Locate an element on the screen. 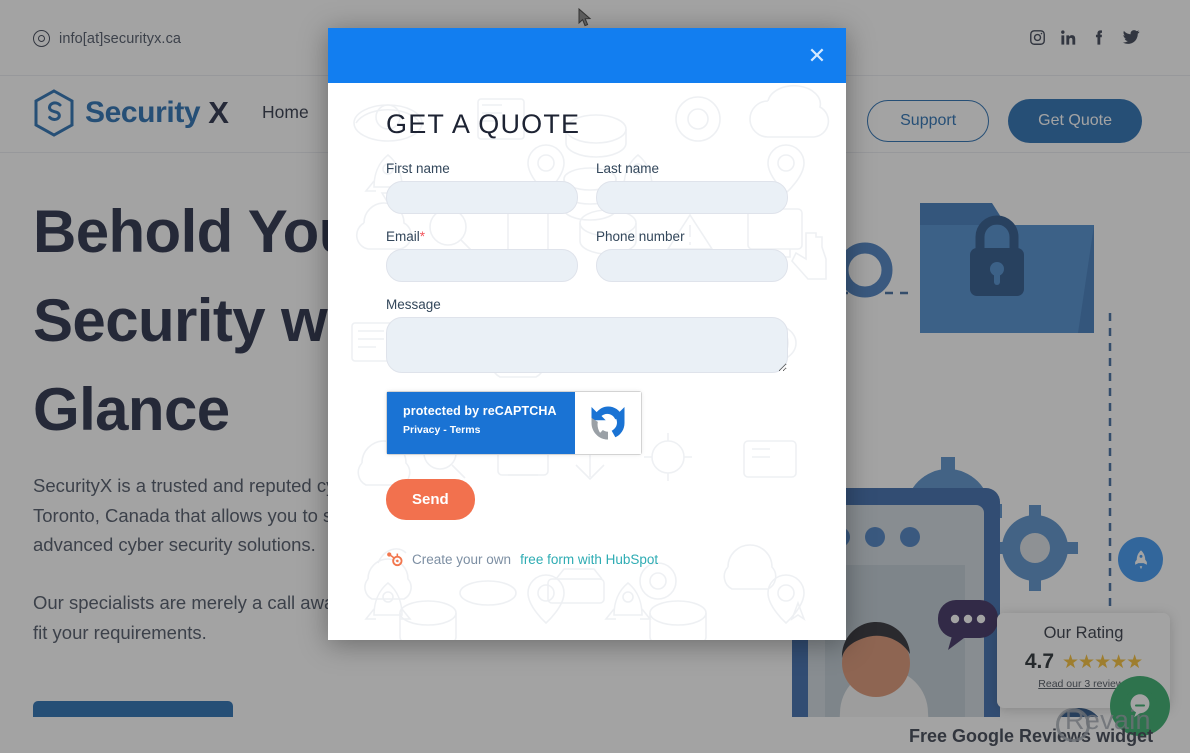 The width and height of the screenshot is (1190, 753). email-label-text: Email is located at coordinates (403, 236).